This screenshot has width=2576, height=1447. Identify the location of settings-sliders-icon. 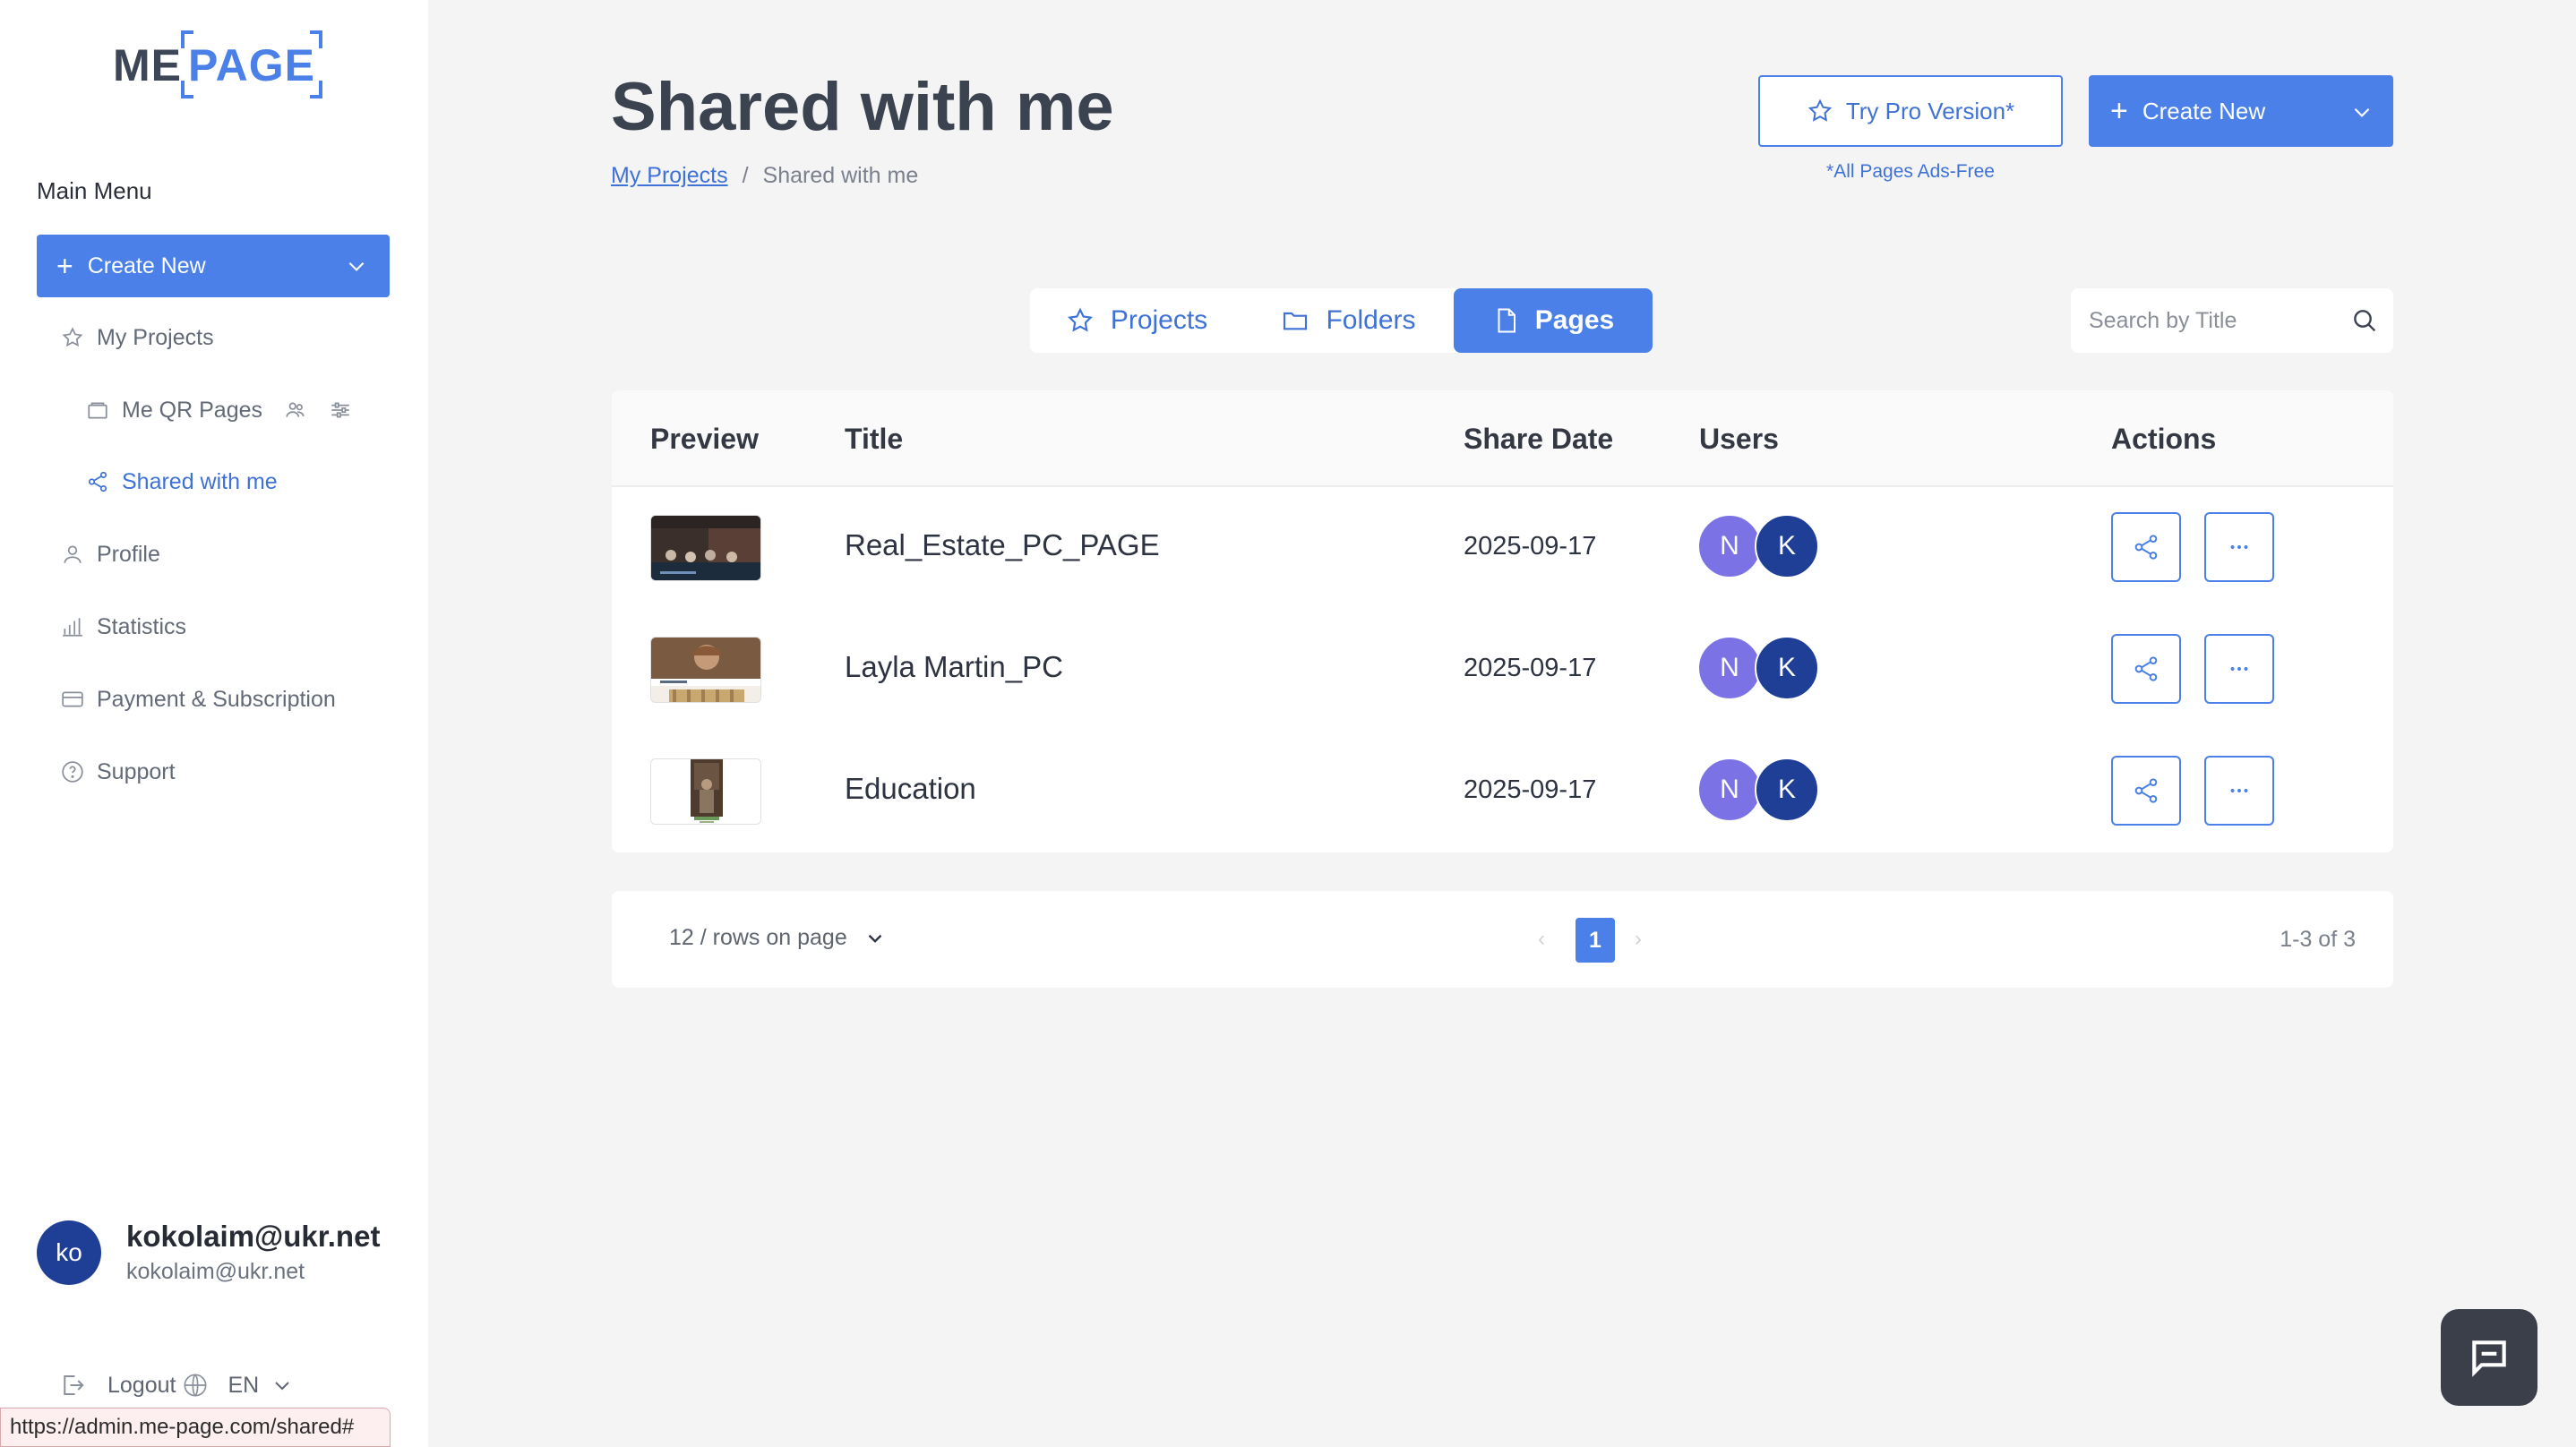
(340, 410).